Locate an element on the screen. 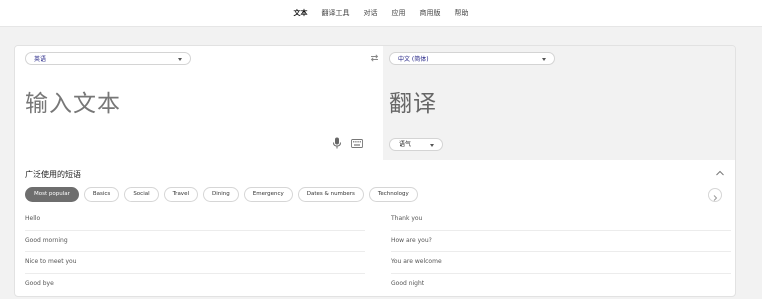 Image resolution: width=762 pixels, height=299 pixels. top-nav-items: 文本 翻译工具 对话 应用 商用版 帮助 is located at coordinates (381, 13).